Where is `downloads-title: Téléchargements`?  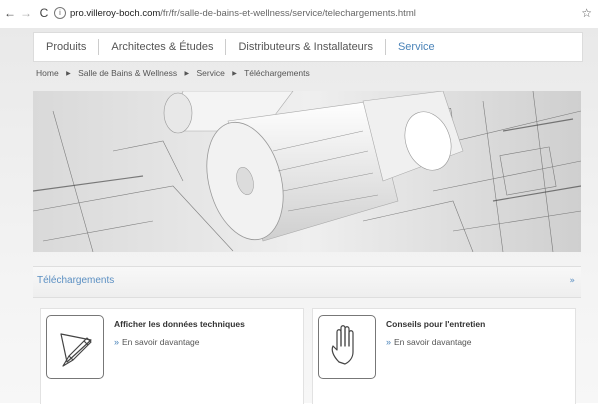 downloads-title: Téléchargements is located at coordinates (76, 280).